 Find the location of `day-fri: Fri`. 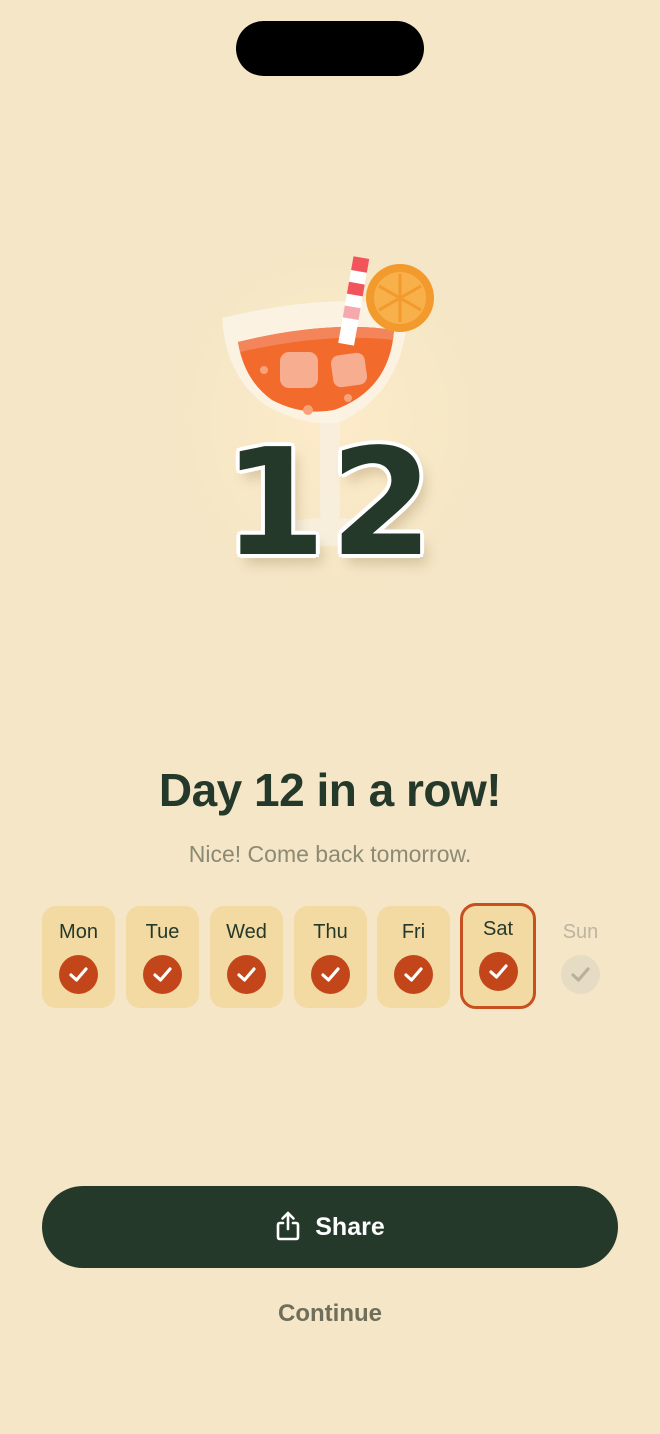

day-fri: Fri is located at coordinates (413, 957).